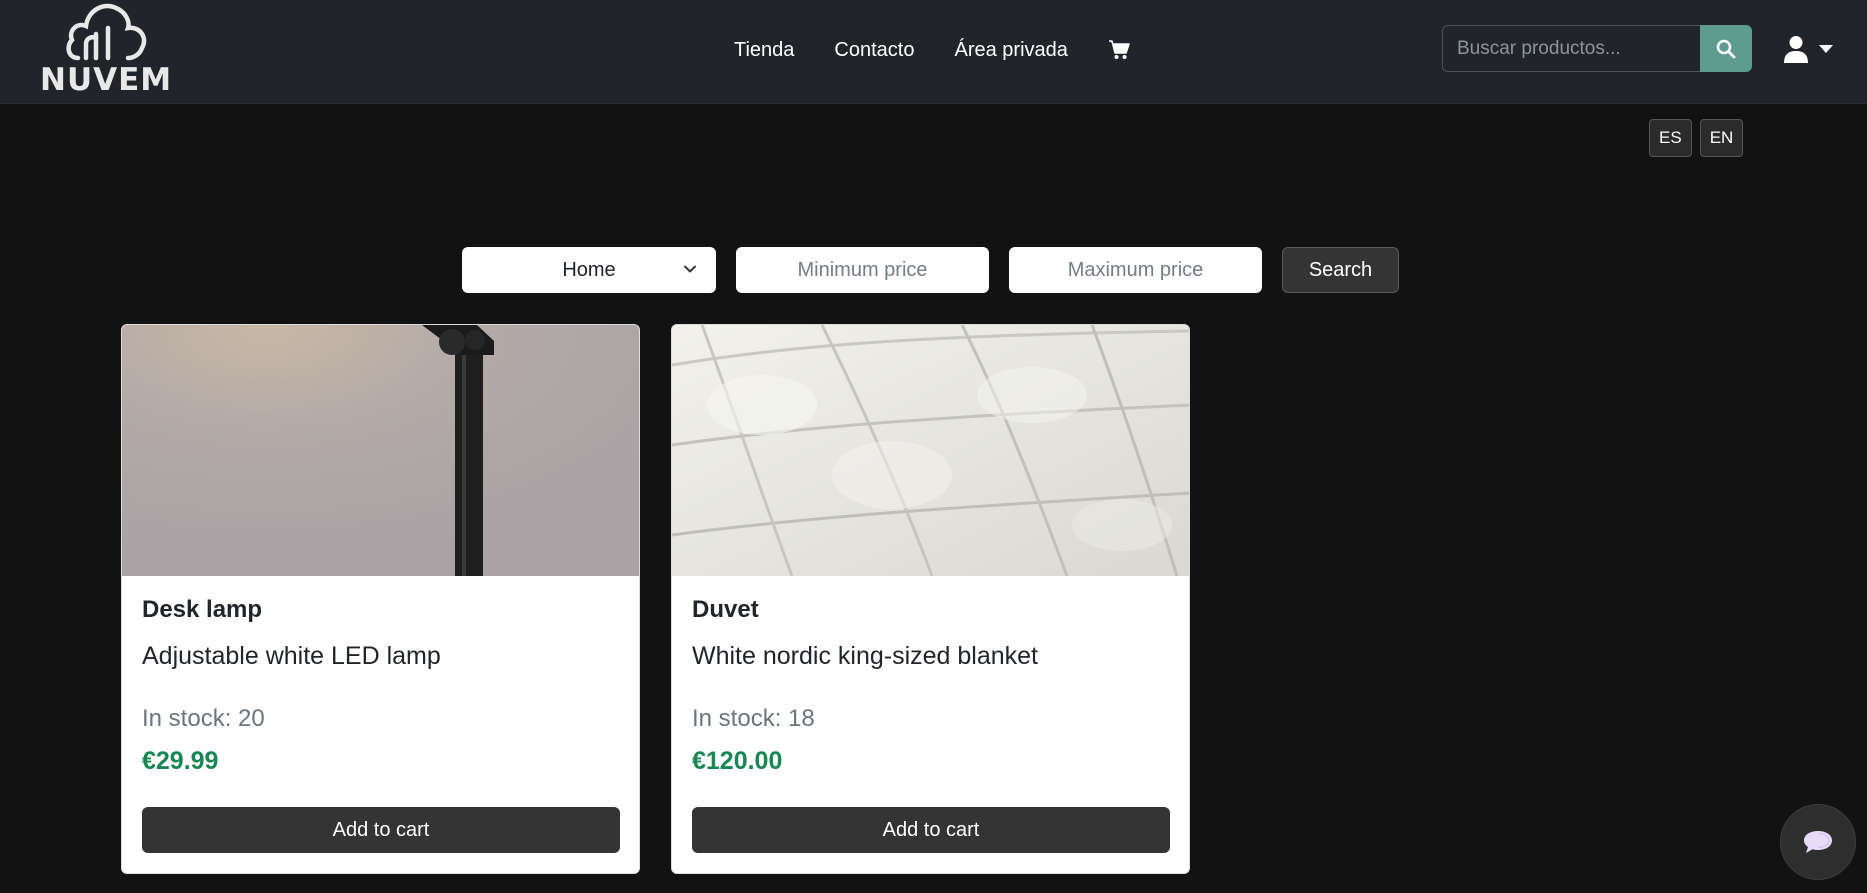  I want to click on nav-link-tienda: Tienda, so click(764, 50).